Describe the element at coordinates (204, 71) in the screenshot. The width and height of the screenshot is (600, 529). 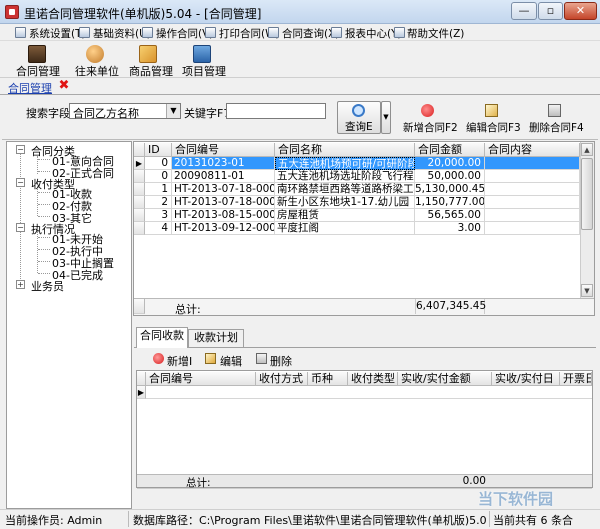
I see `toolbar-project-button: 项目管理` at that location.